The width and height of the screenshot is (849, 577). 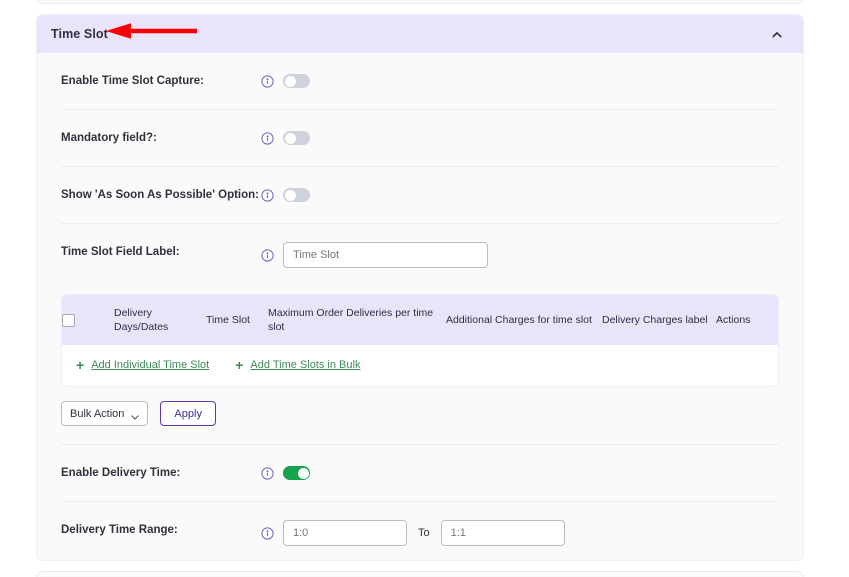 What do you see at coordinates (655, 320) in the screenshot?
I see `table-header-charges-label: Delivery Charges label` at bounding box center [655, 320].